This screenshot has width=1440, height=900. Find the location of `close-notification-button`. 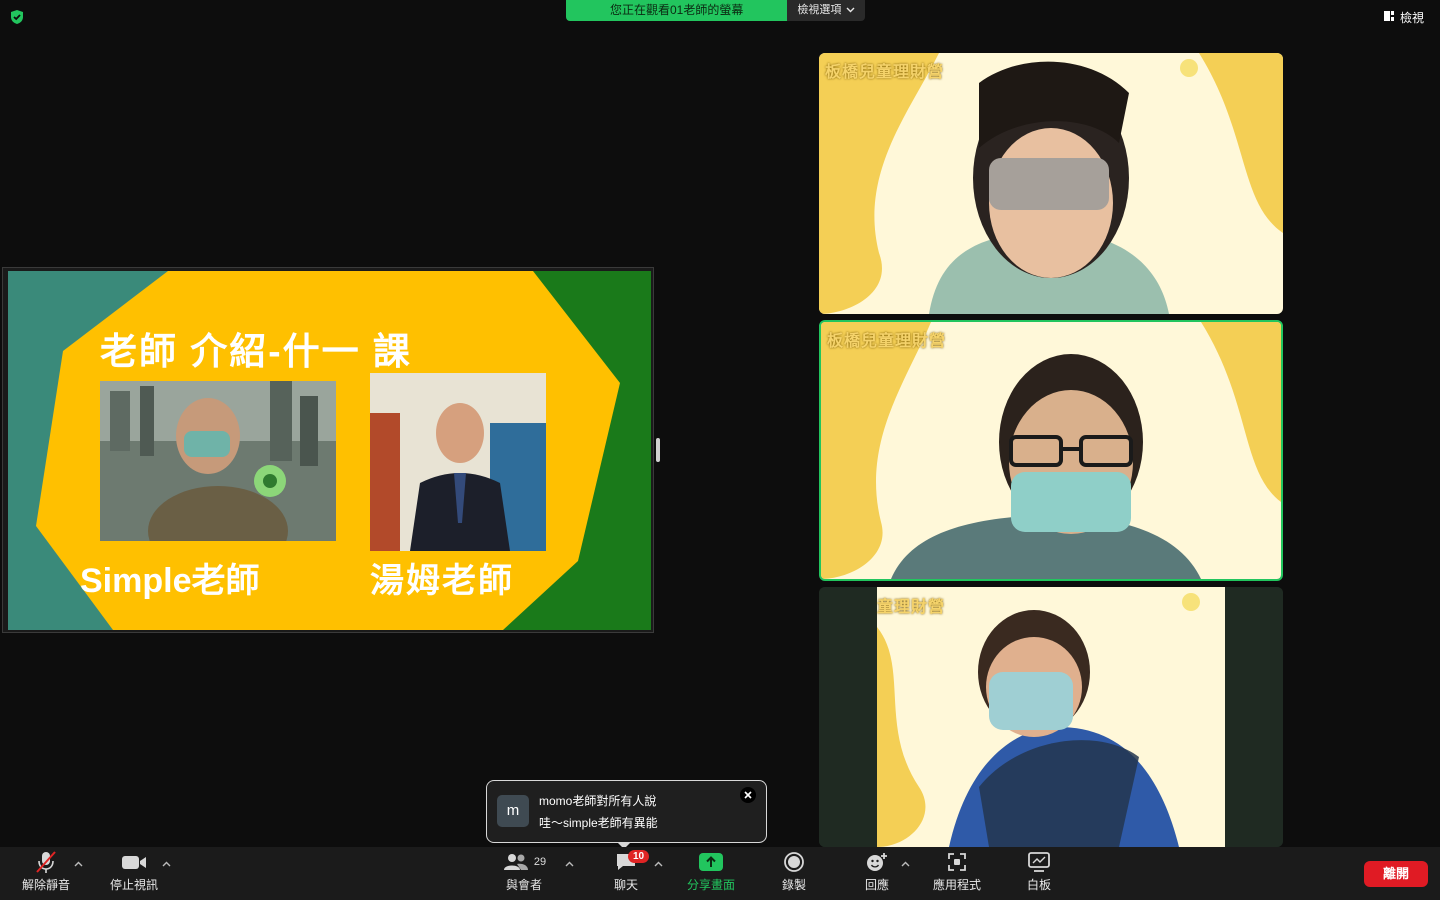

close-notification-button is located at coordinates (748, 795).